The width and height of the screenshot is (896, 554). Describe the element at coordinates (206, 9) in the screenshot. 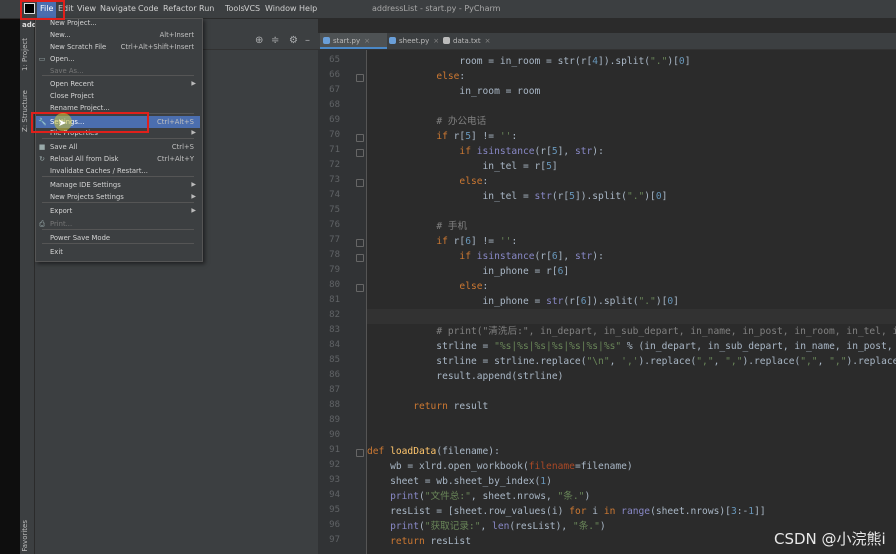

I see `menu-run: Run` at that location.